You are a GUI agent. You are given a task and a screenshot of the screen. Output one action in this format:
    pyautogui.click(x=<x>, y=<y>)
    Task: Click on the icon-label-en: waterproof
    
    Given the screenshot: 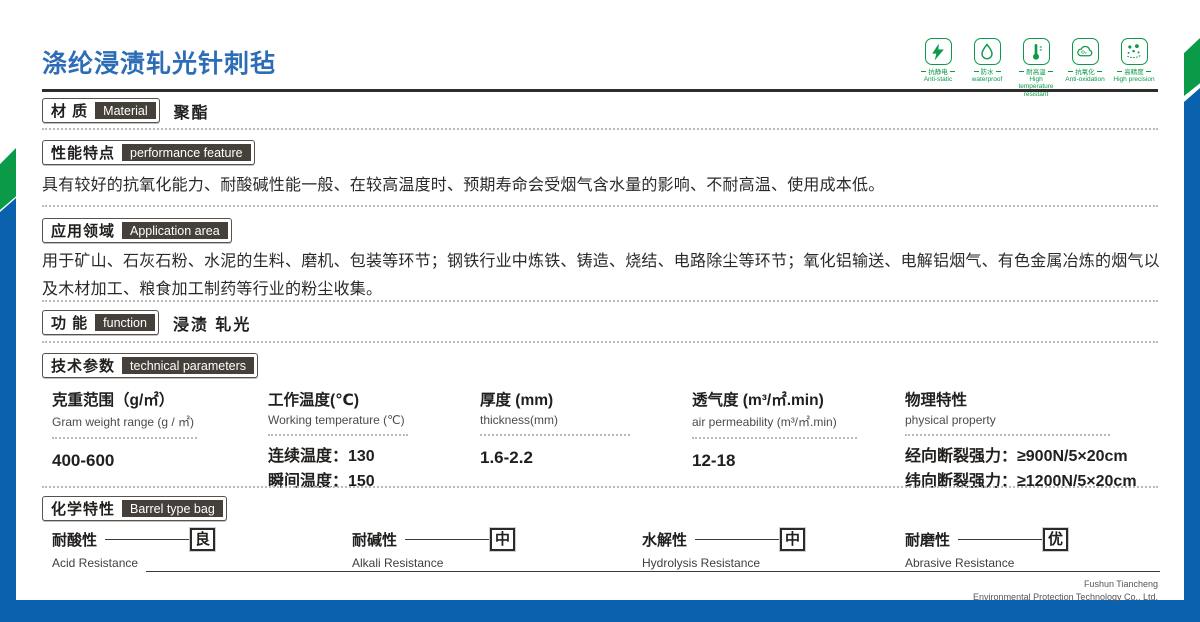 What is the action you would take?
    pyautogui.click(x=987, y=79)
    